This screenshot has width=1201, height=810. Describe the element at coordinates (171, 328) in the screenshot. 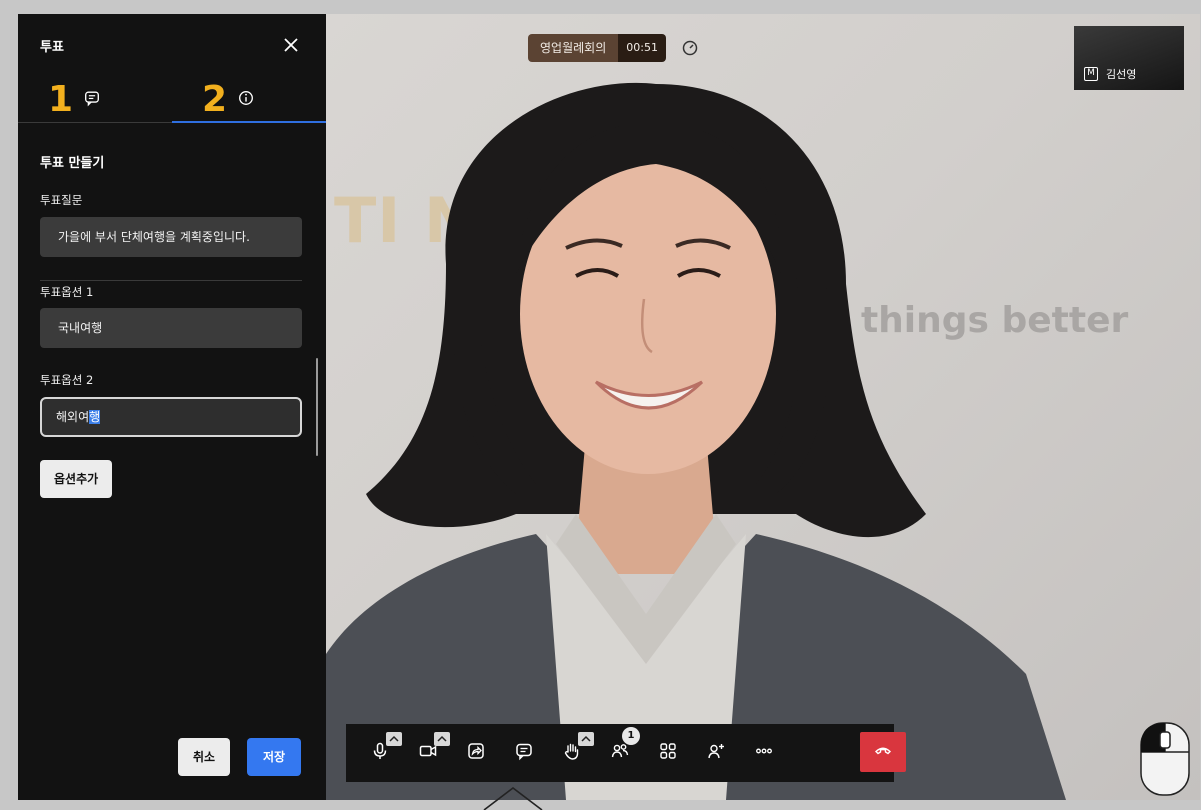

I see `option1-field: 국내여행` at that location.